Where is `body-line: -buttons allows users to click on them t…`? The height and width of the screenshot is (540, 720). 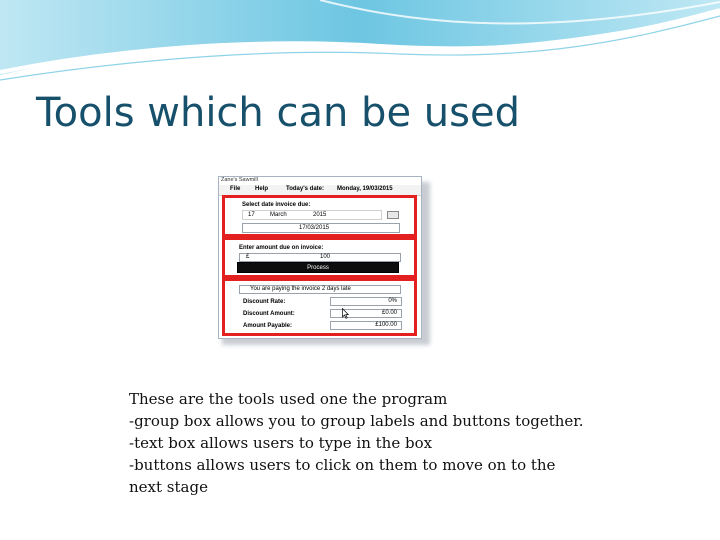 body-line: -buttons allows users to click on them t… is located at coordinates (342, 465).